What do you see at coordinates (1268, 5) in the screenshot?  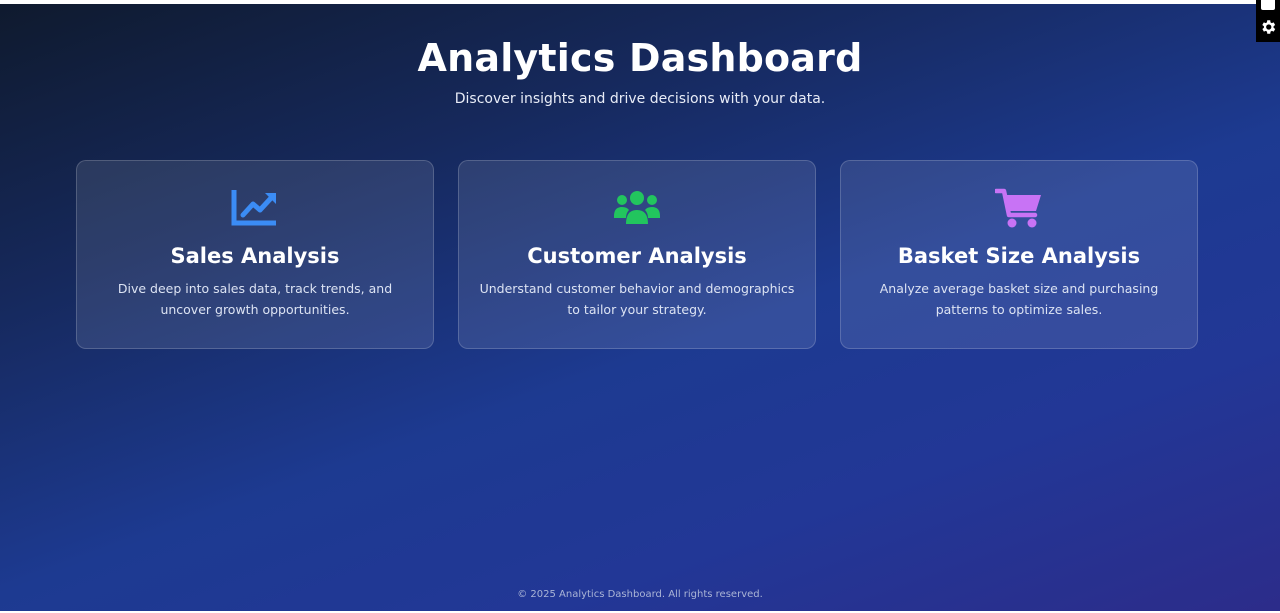 I see `panel-icon` at bounding box center [1268, 5].